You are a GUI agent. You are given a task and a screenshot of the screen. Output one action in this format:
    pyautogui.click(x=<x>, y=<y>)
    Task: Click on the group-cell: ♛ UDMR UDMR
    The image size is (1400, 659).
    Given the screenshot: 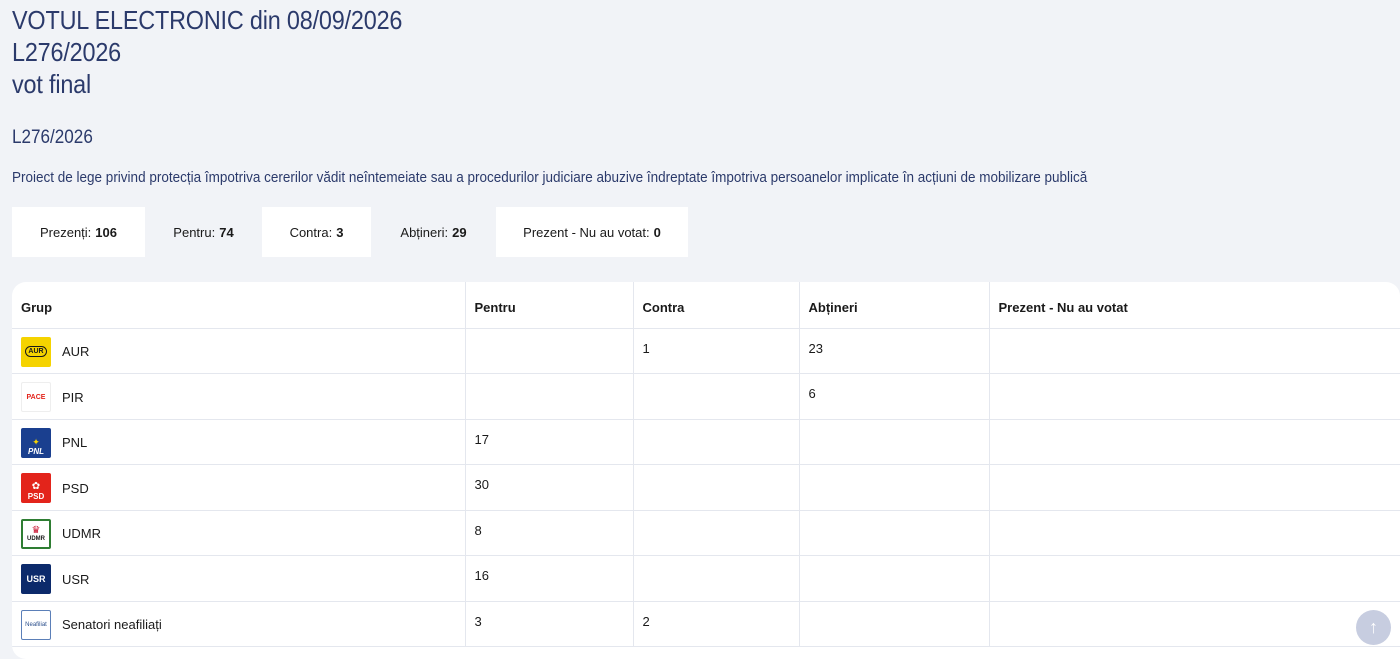 What is the action you would take?
    pyautogui.click(x=238, y=533)
    